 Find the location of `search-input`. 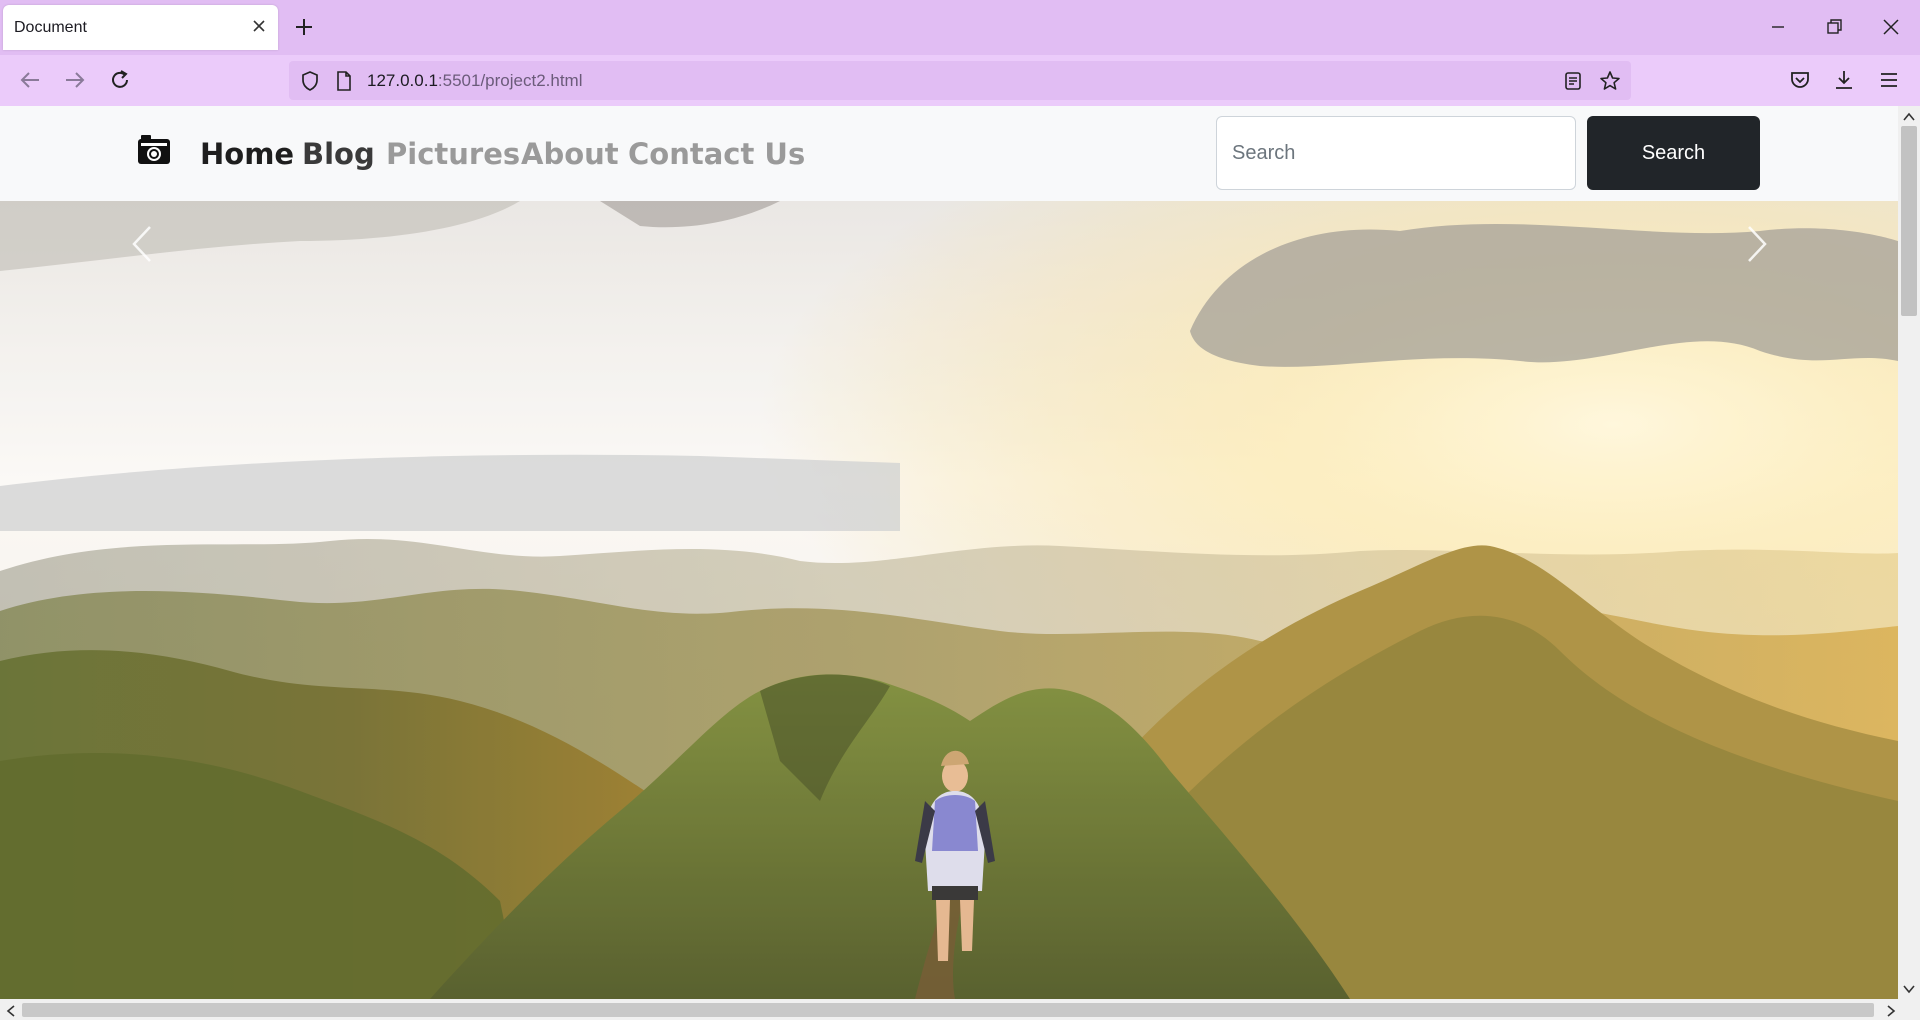

search-input is located at coordinates (1396, 153).